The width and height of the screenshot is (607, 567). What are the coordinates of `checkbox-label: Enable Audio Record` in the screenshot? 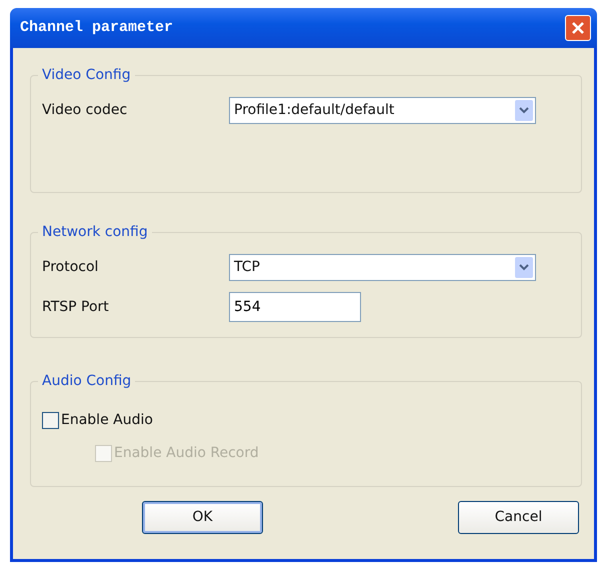 It's located at (186, 453).